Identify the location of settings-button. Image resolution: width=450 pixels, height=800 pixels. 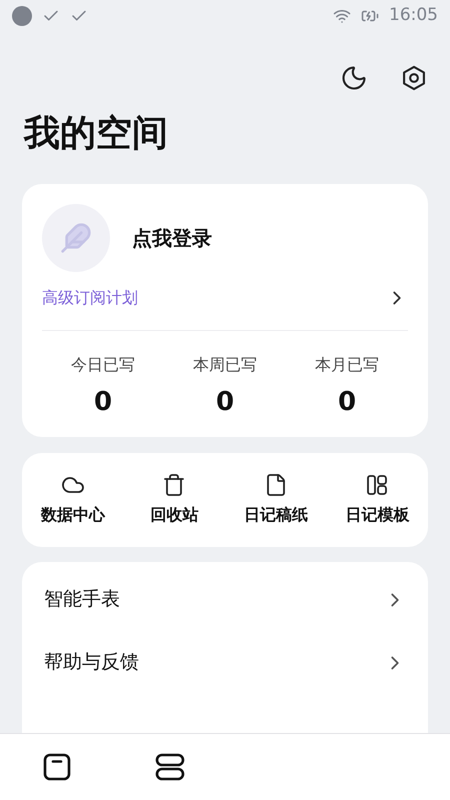
(414, 78).